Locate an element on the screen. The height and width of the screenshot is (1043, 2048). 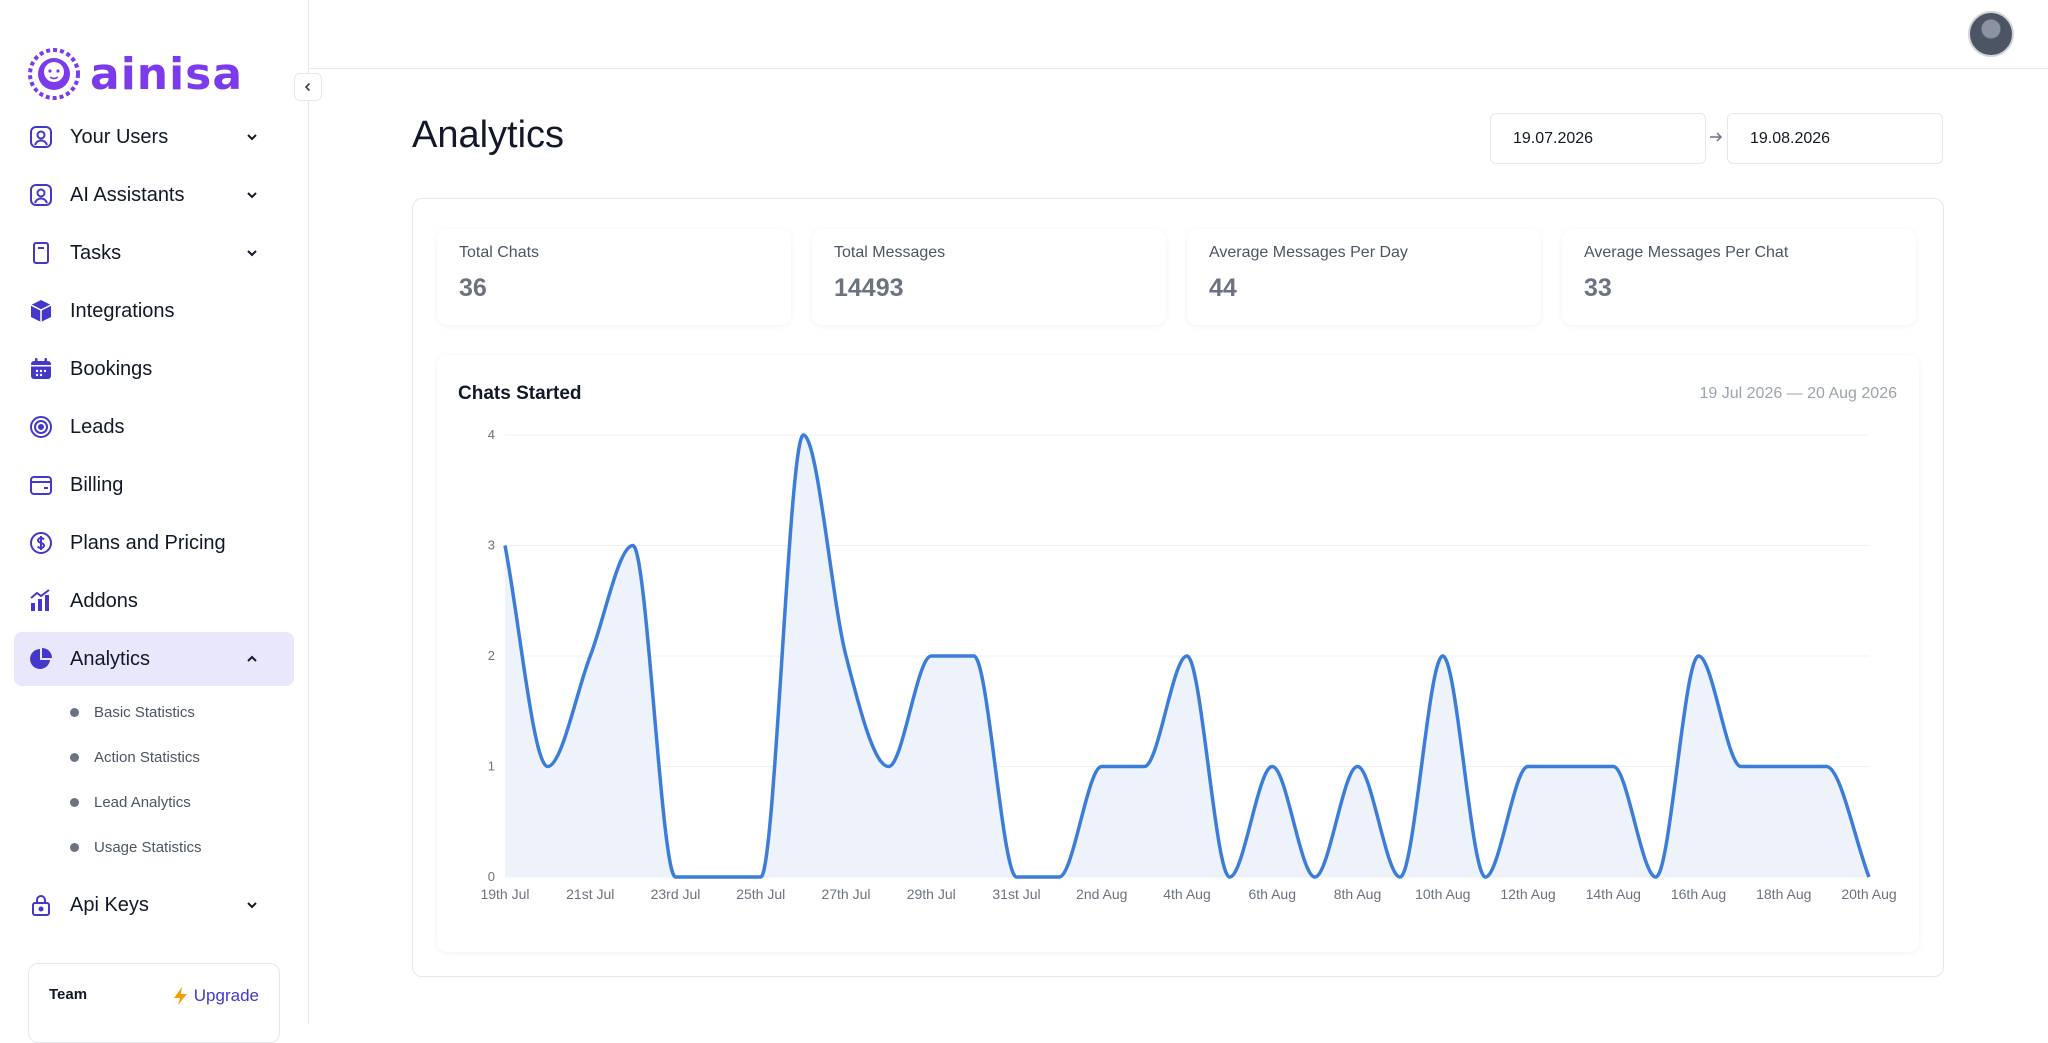
clipboard-icon is located at coordinates (41, 253).